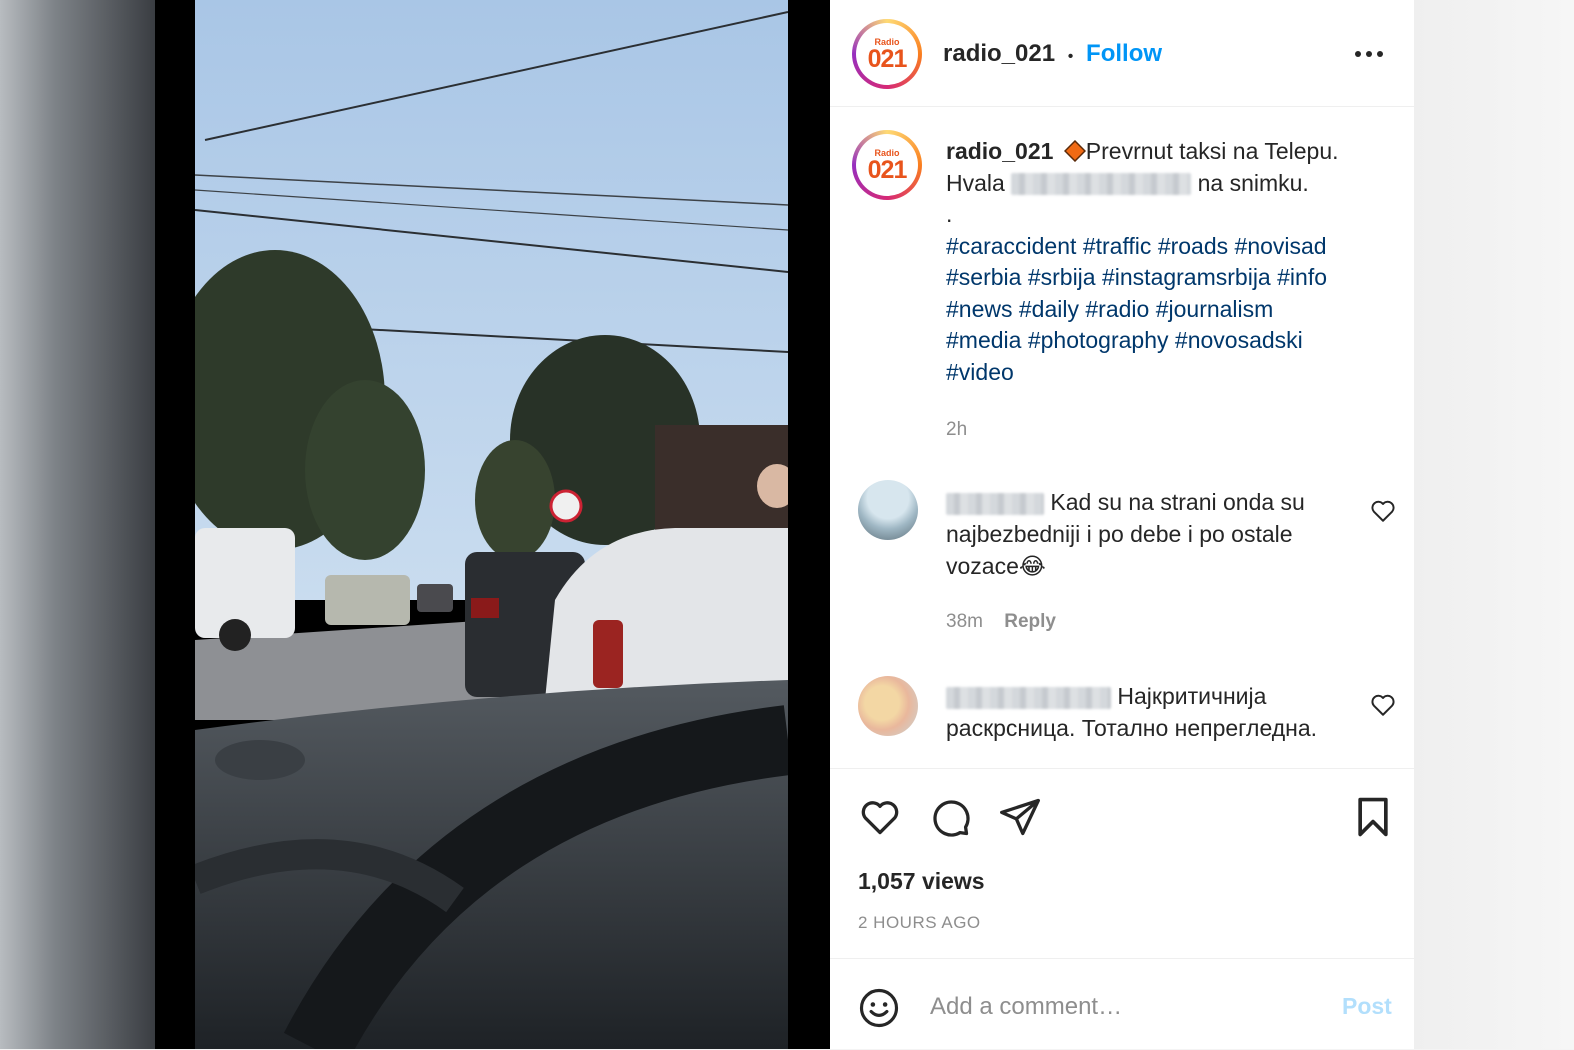 The height and width of the screenshot is (1050, 1574). I want to click on avatar: Radio 021, so click(887, 54).